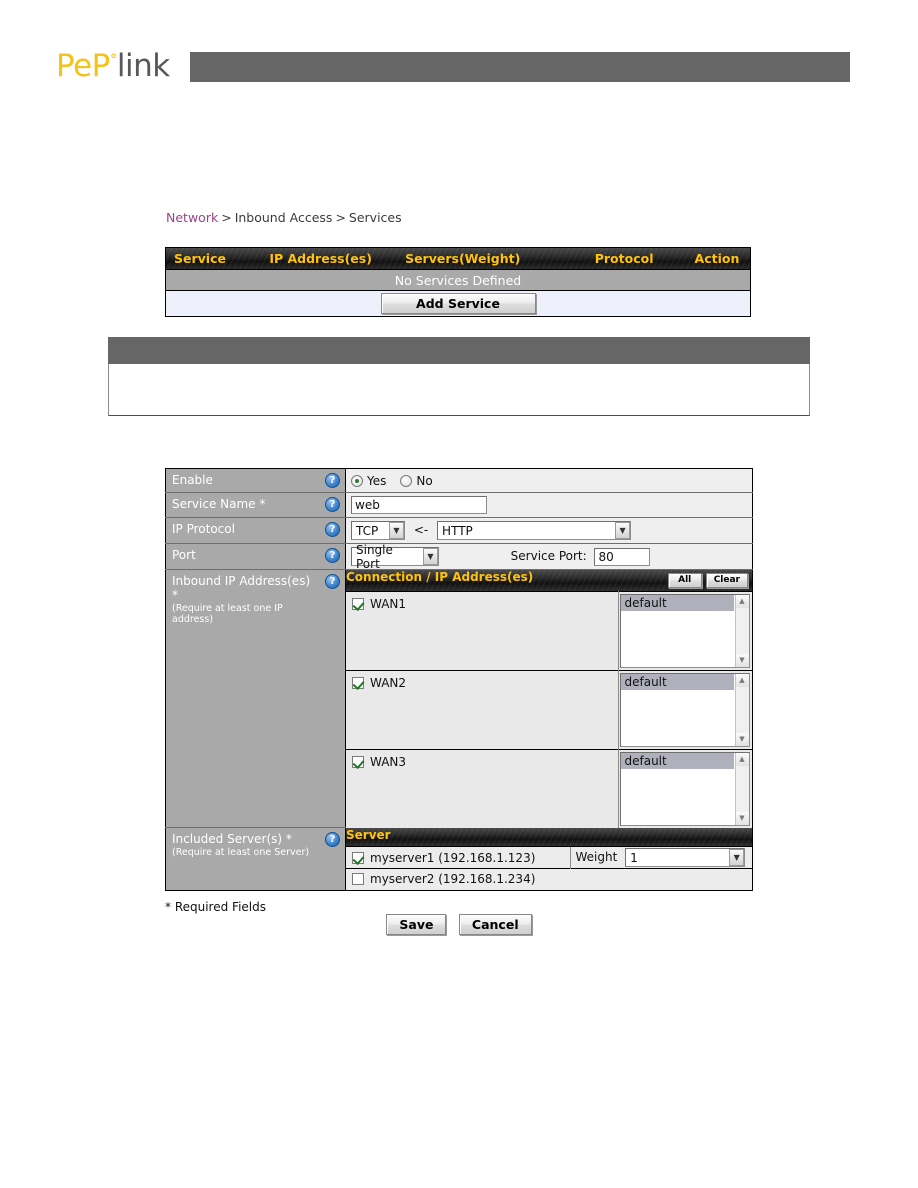 The width and height of the screenshot is (918, 1188). What do you see at coordinates (332, 480) in the screenshot?
I see `help-icon-enable: ?` at bounding box center [332, 480].